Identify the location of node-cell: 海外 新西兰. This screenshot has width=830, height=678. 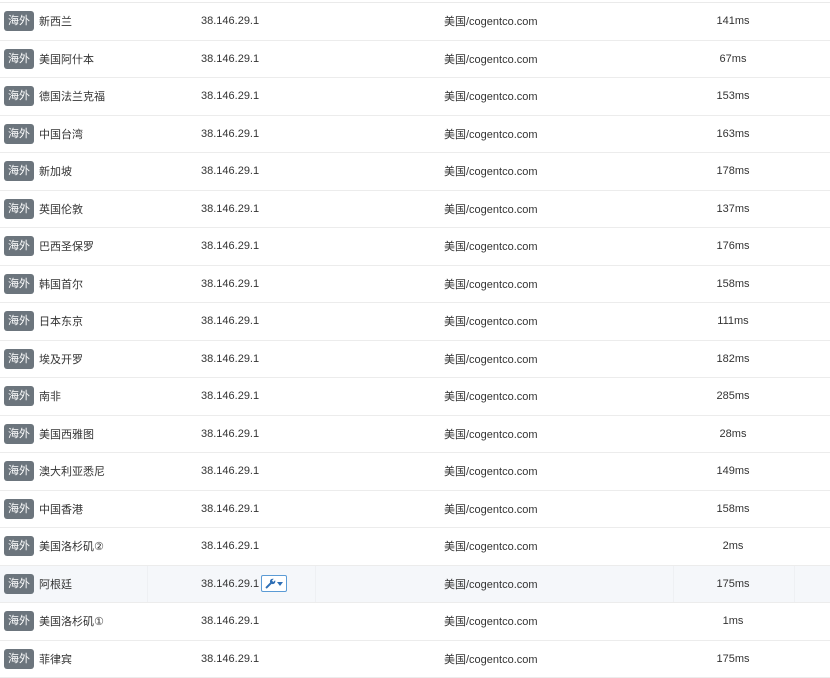
(94, 21).